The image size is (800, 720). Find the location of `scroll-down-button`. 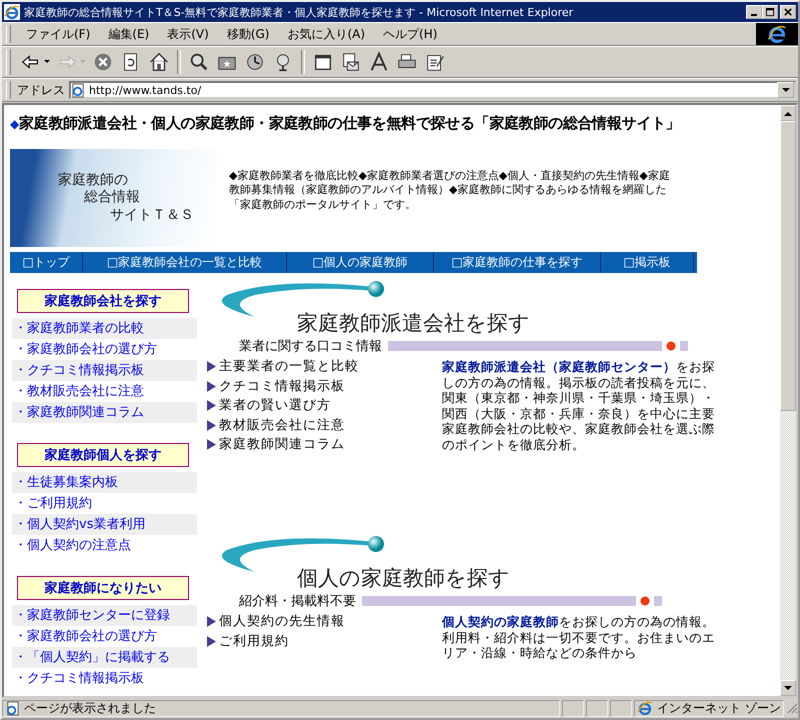

scroll-down-button is located at coordinates (788, 688).